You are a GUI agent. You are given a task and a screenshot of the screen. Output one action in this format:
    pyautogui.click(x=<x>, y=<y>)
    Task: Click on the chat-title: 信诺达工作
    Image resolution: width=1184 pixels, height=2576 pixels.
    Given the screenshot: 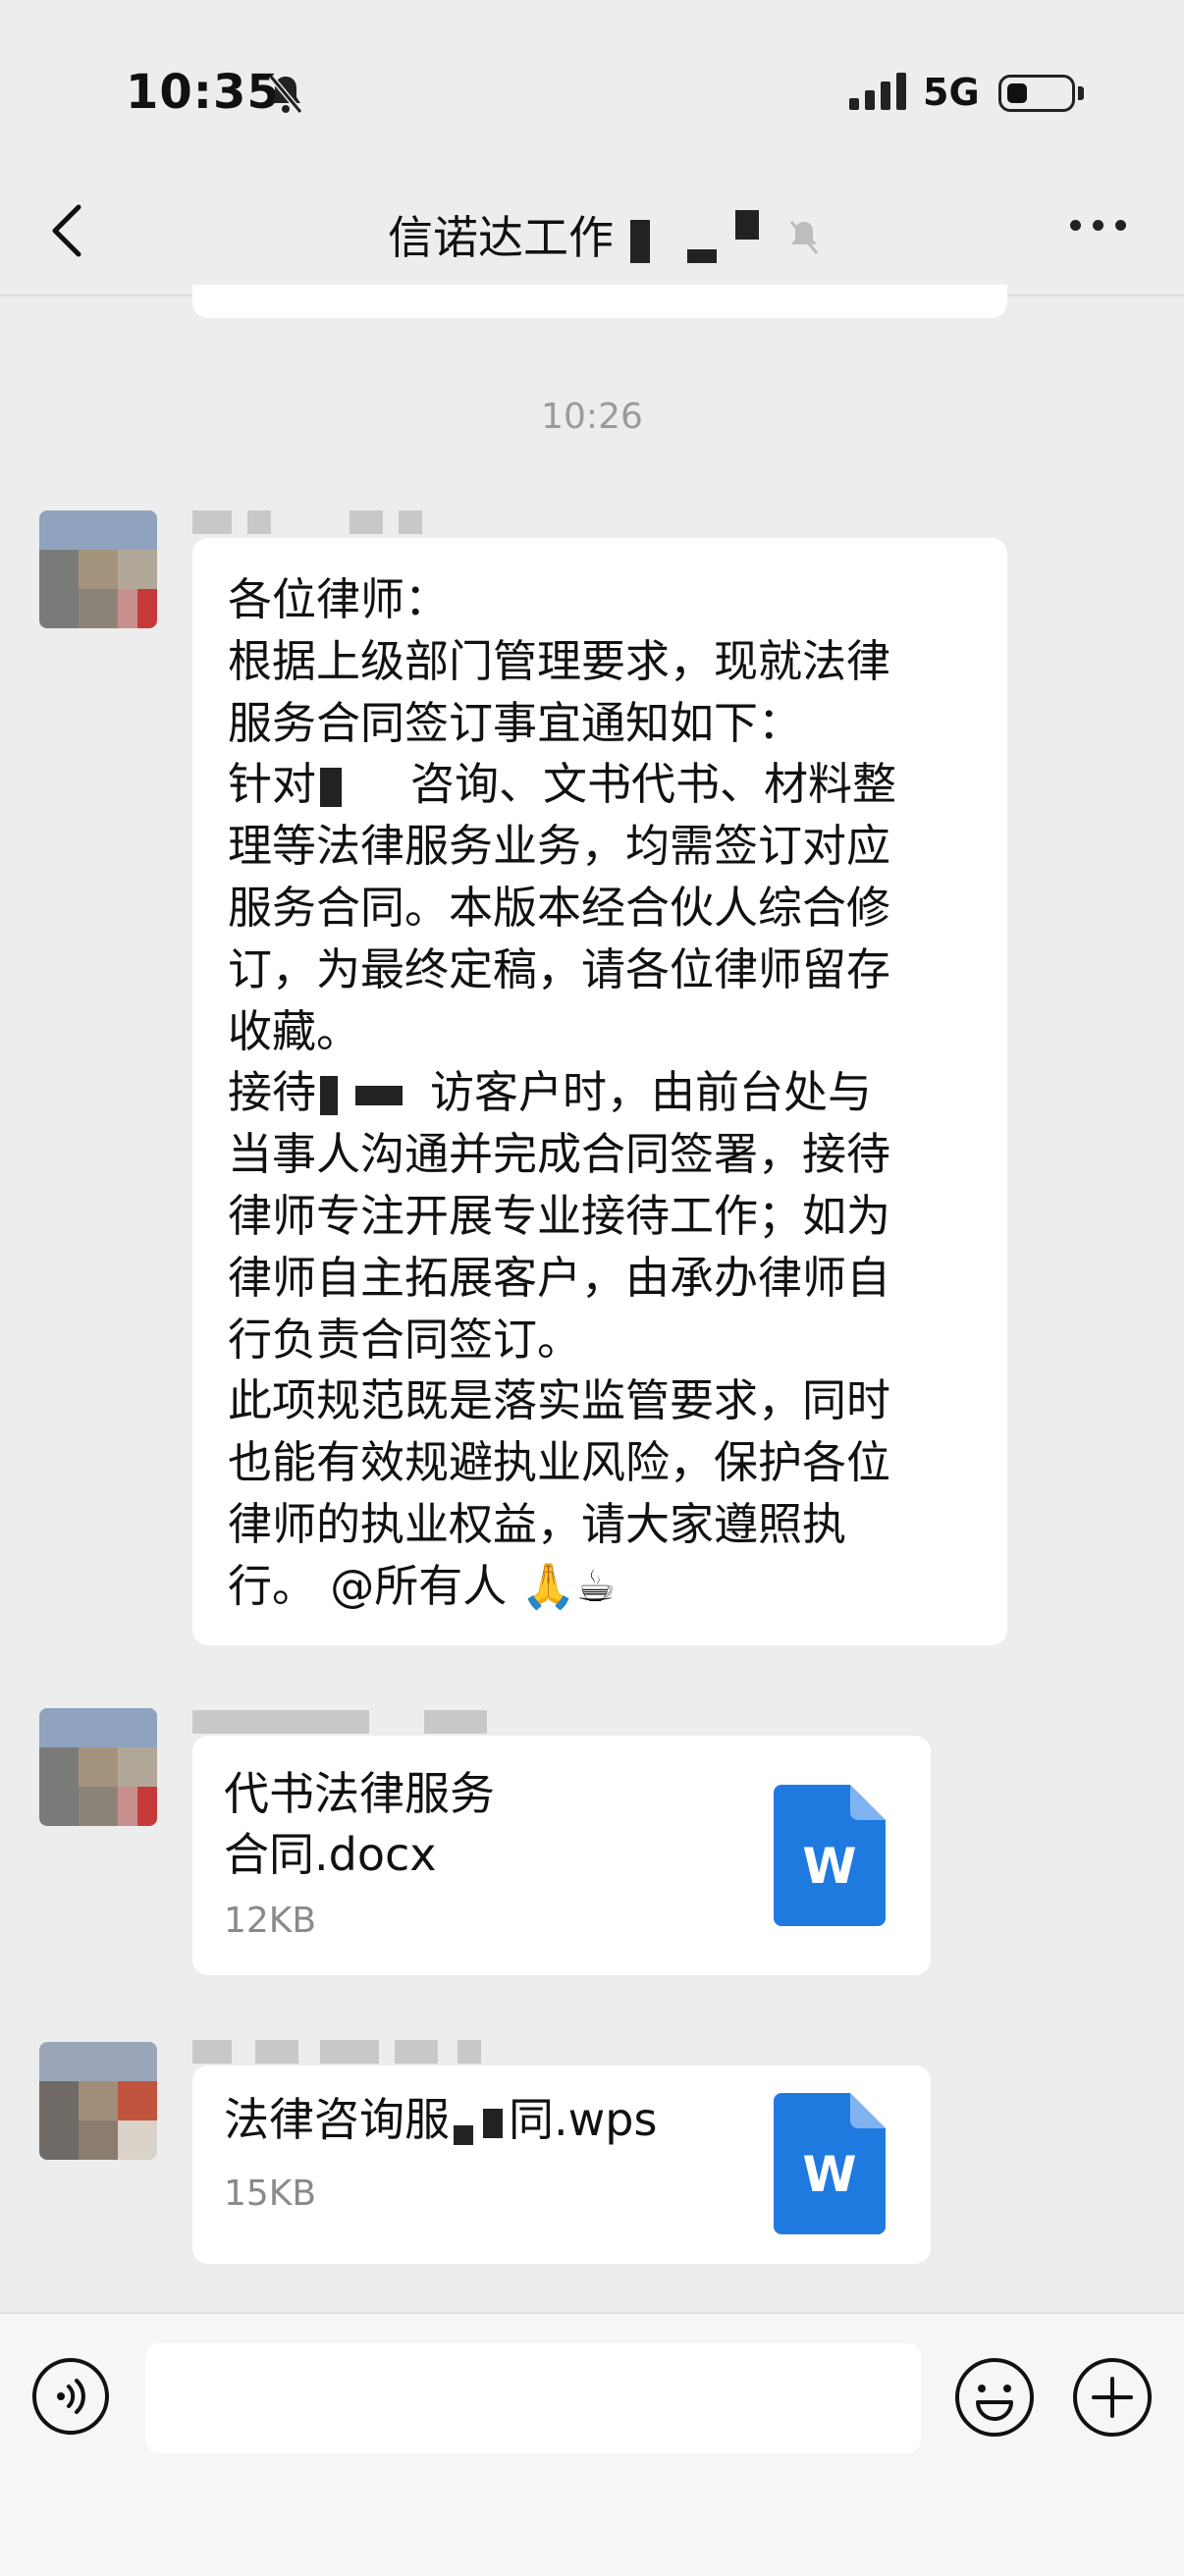 What is the action you would take?
    pyautogui.click(x=604, y=235)
    